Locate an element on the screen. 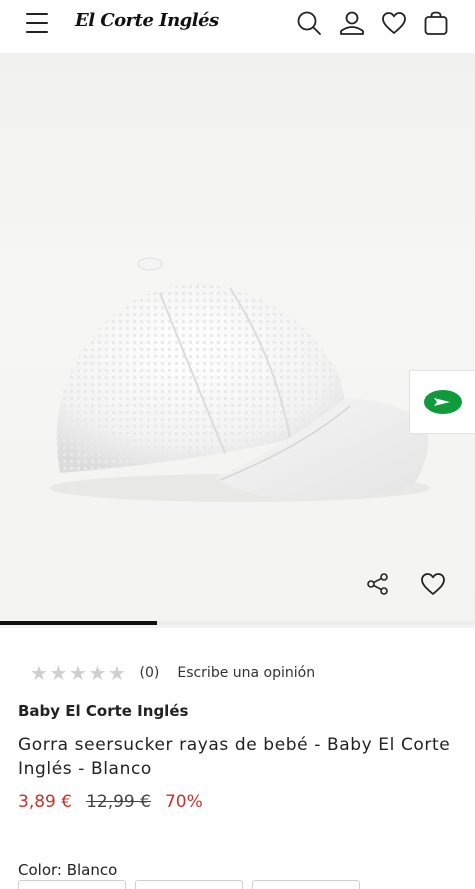  menu-icon is located at coordinates (37, 23).